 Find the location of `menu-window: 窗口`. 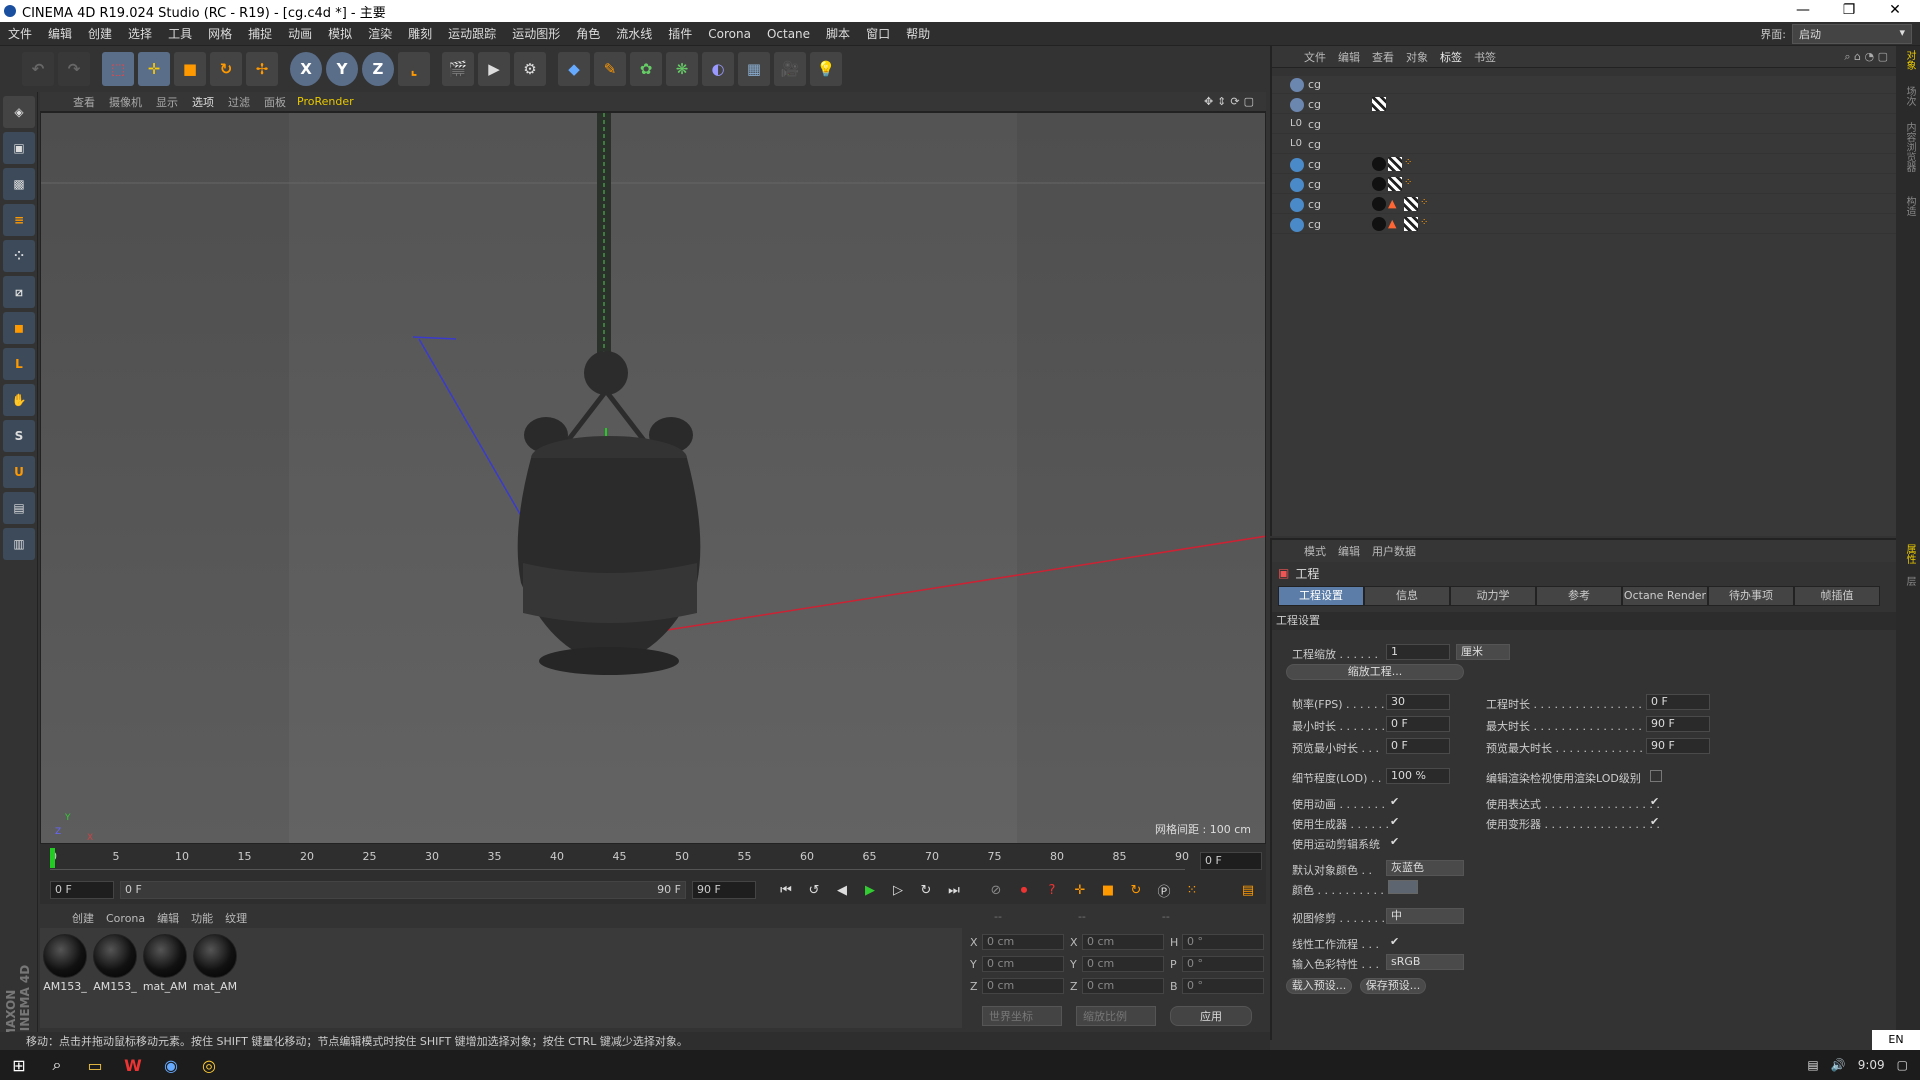

menu-window: 窗口 is located at coordinates (878, 33).